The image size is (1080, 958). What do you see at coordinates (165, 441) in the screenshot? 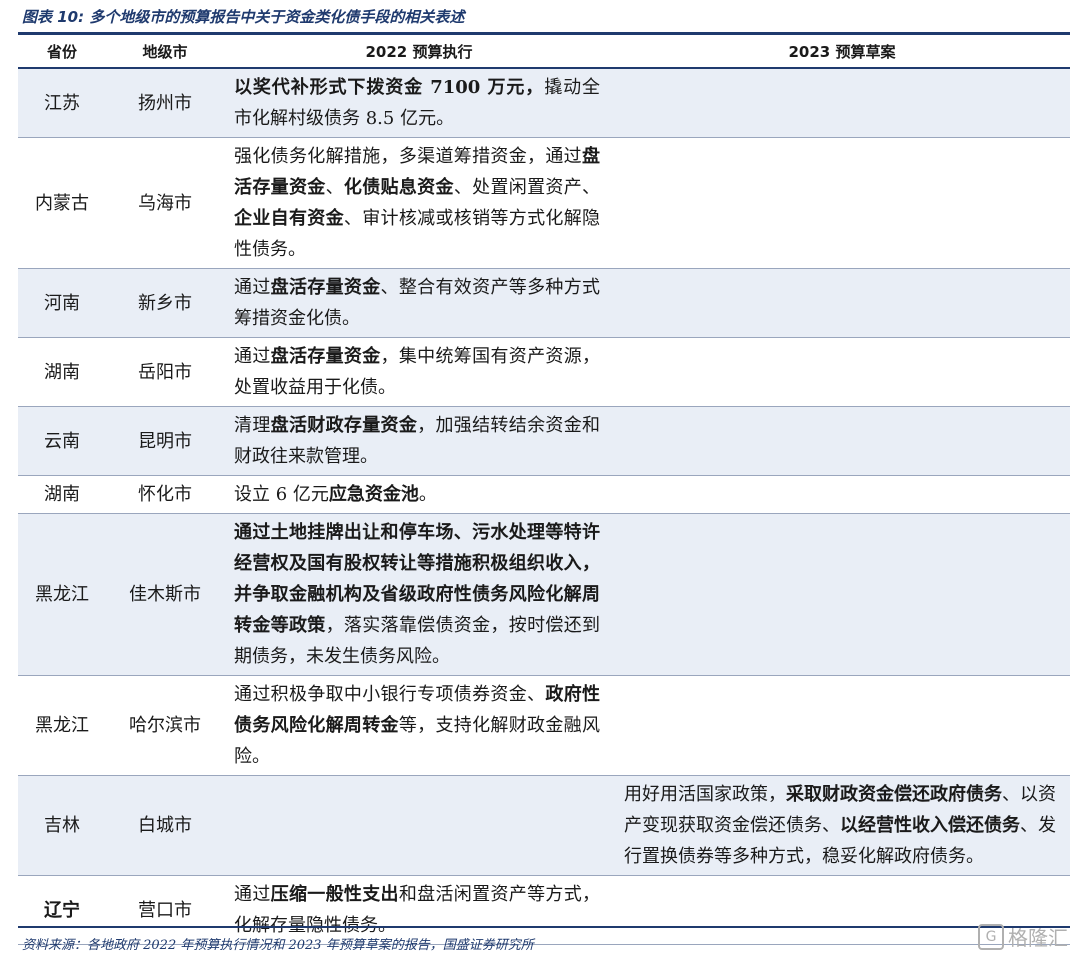
I see `city-cell: 昆明市` at bounding box center [165, 441].